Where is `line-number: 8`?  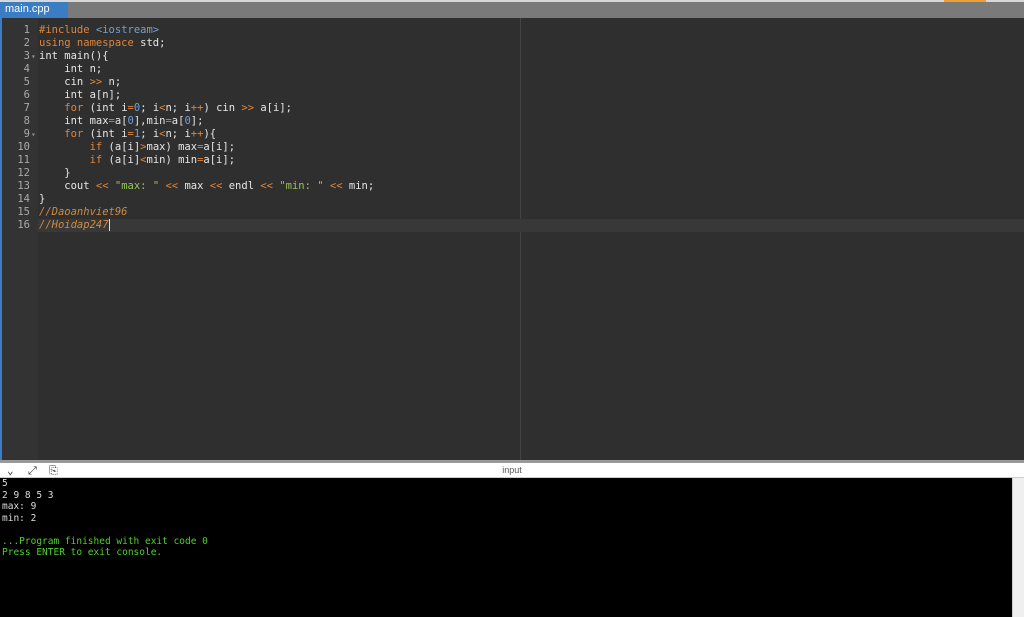 line-number: 8 is located at coordinates (26, 121).